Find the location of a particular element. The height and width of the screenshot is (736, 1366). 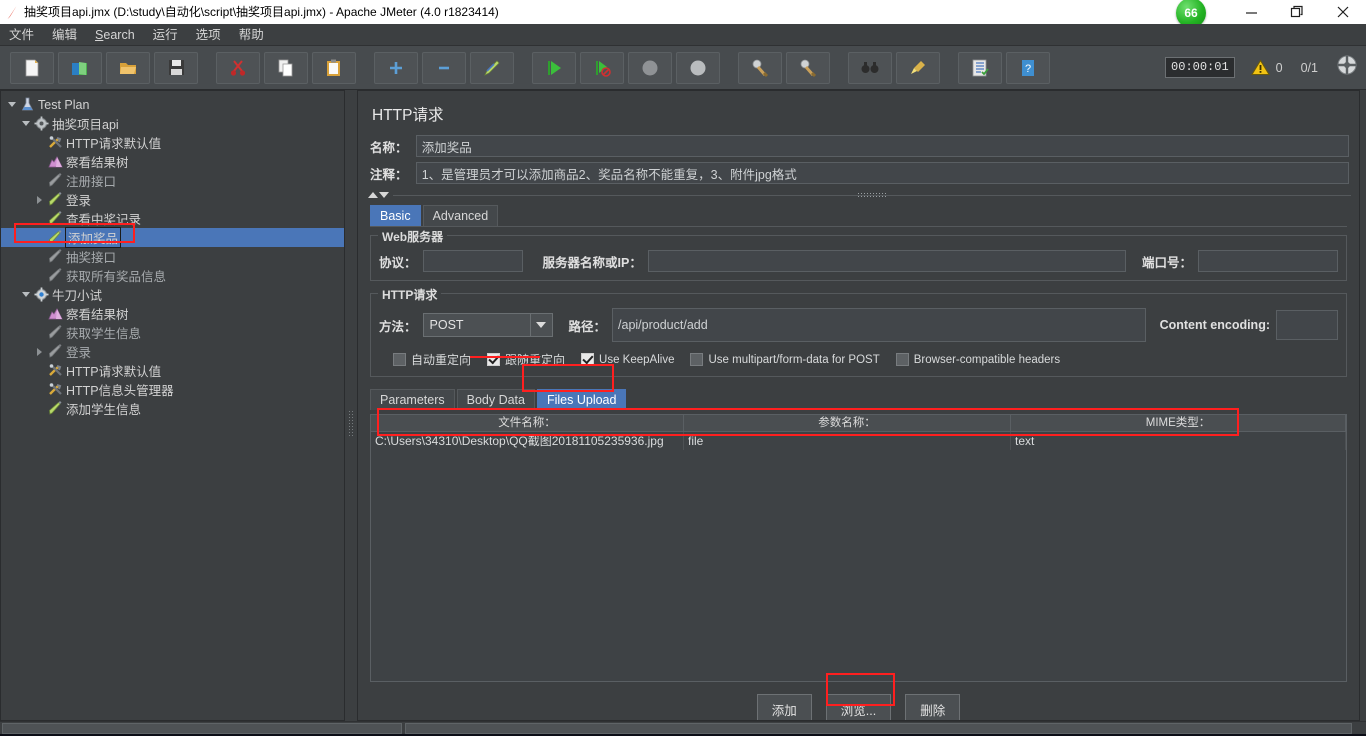

save-button is located at coordinates (176, 67).